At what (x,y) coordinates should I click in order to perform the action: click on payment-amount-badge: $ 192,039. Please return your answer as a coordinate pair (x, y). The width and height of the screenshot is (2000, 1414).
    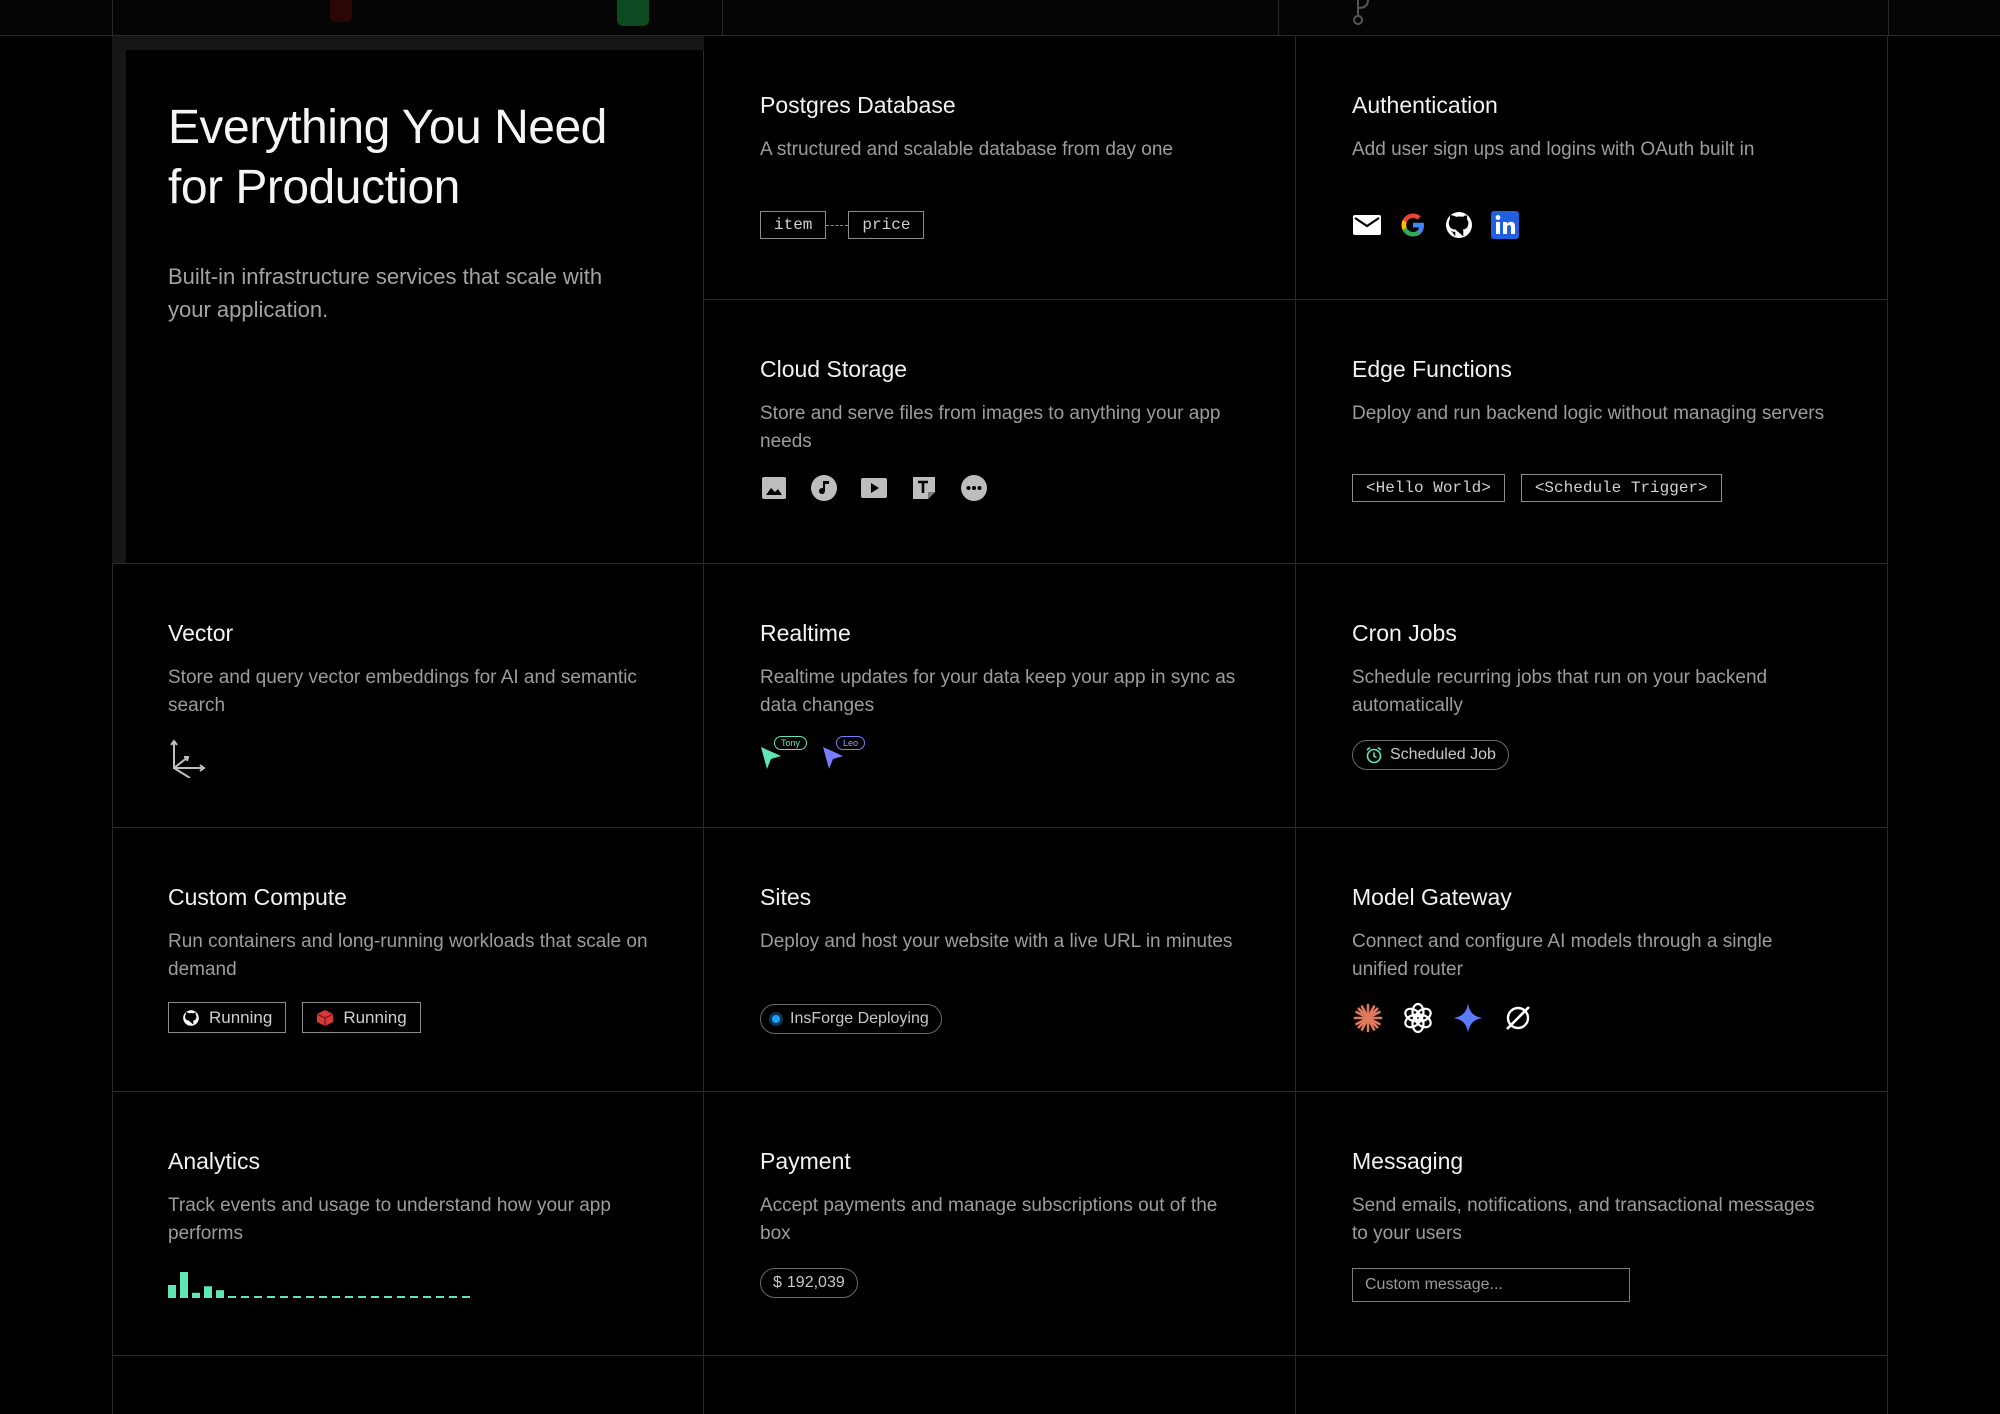
    Looking at the image, I should click on (809, 1283).